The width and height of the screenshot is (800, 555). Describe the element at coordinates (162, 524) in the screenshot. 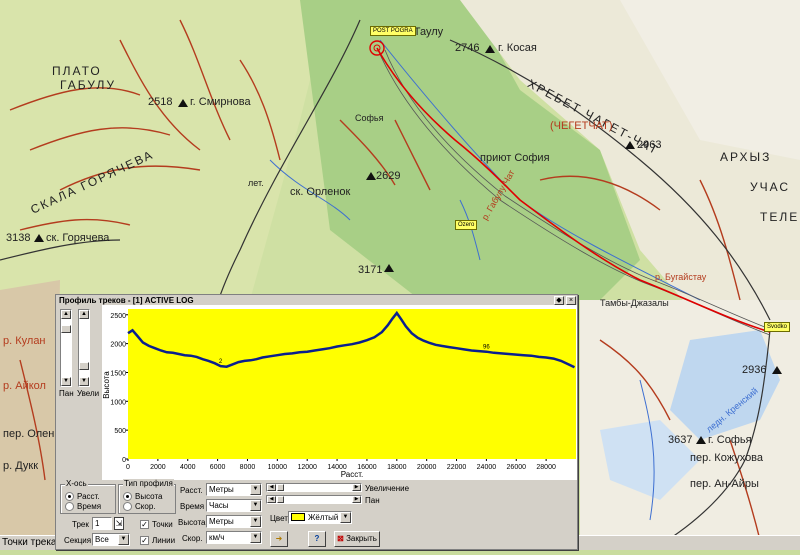

I see `points-label: Точки` at that location.